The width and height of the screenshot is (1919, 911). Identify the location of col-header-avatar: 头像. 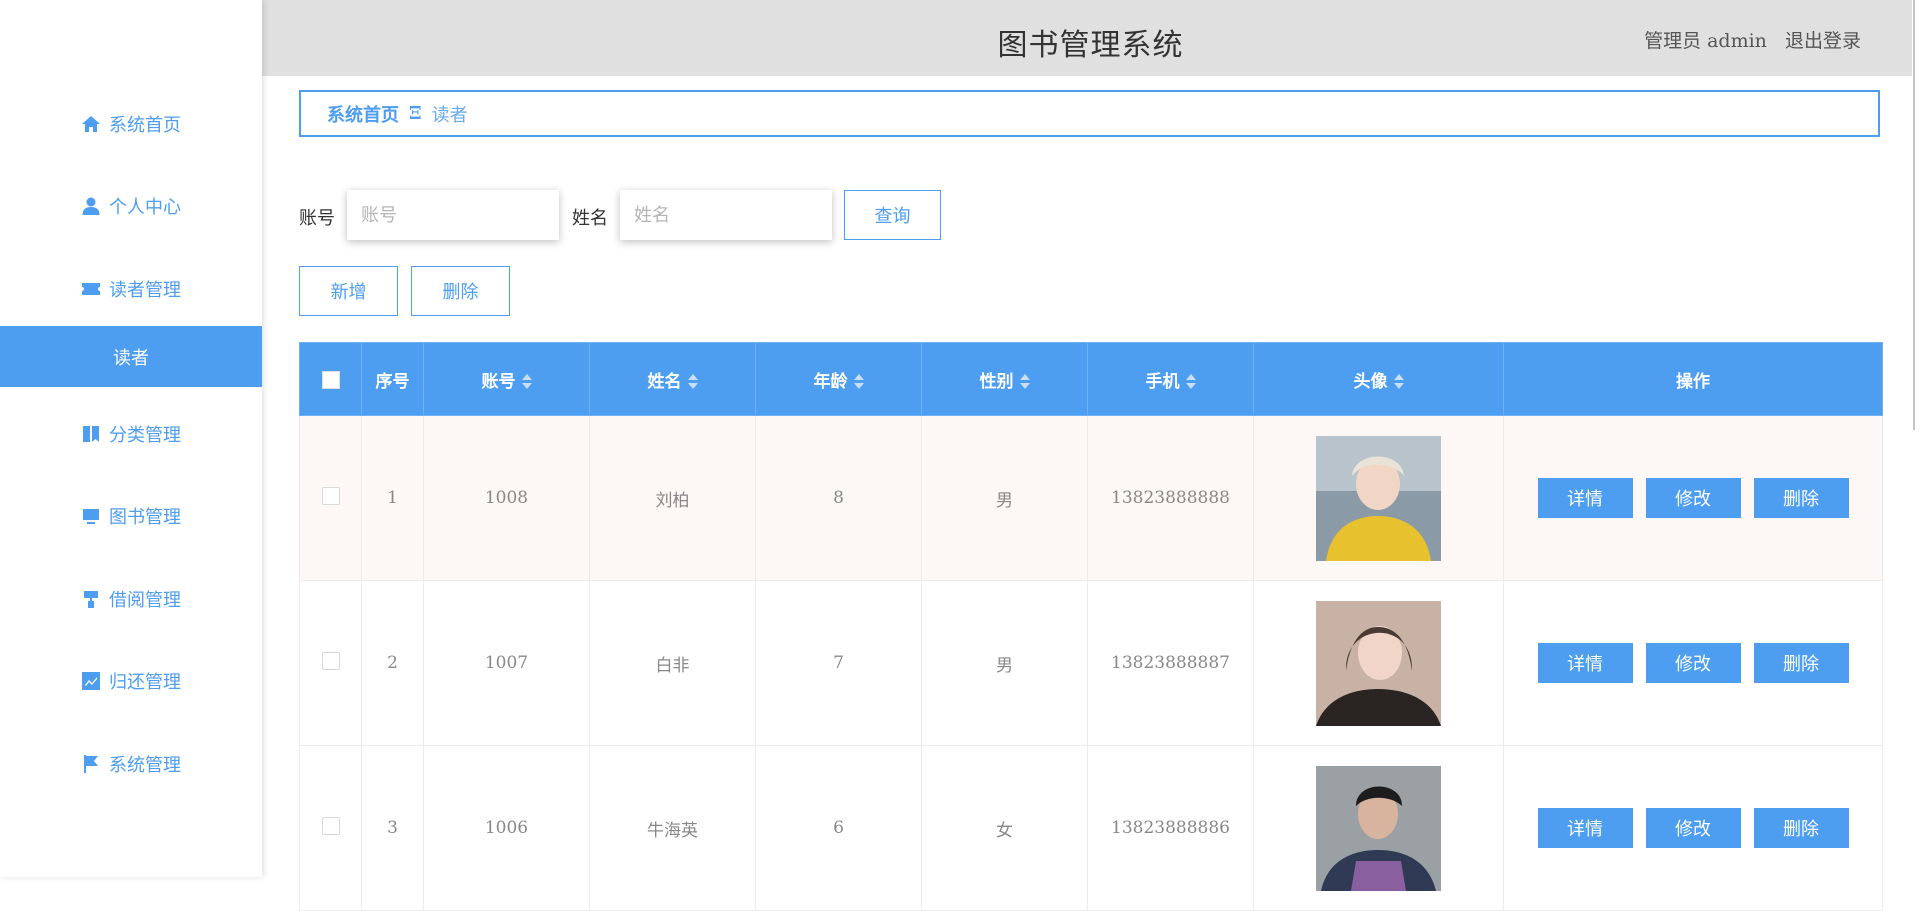
(1378, 379).